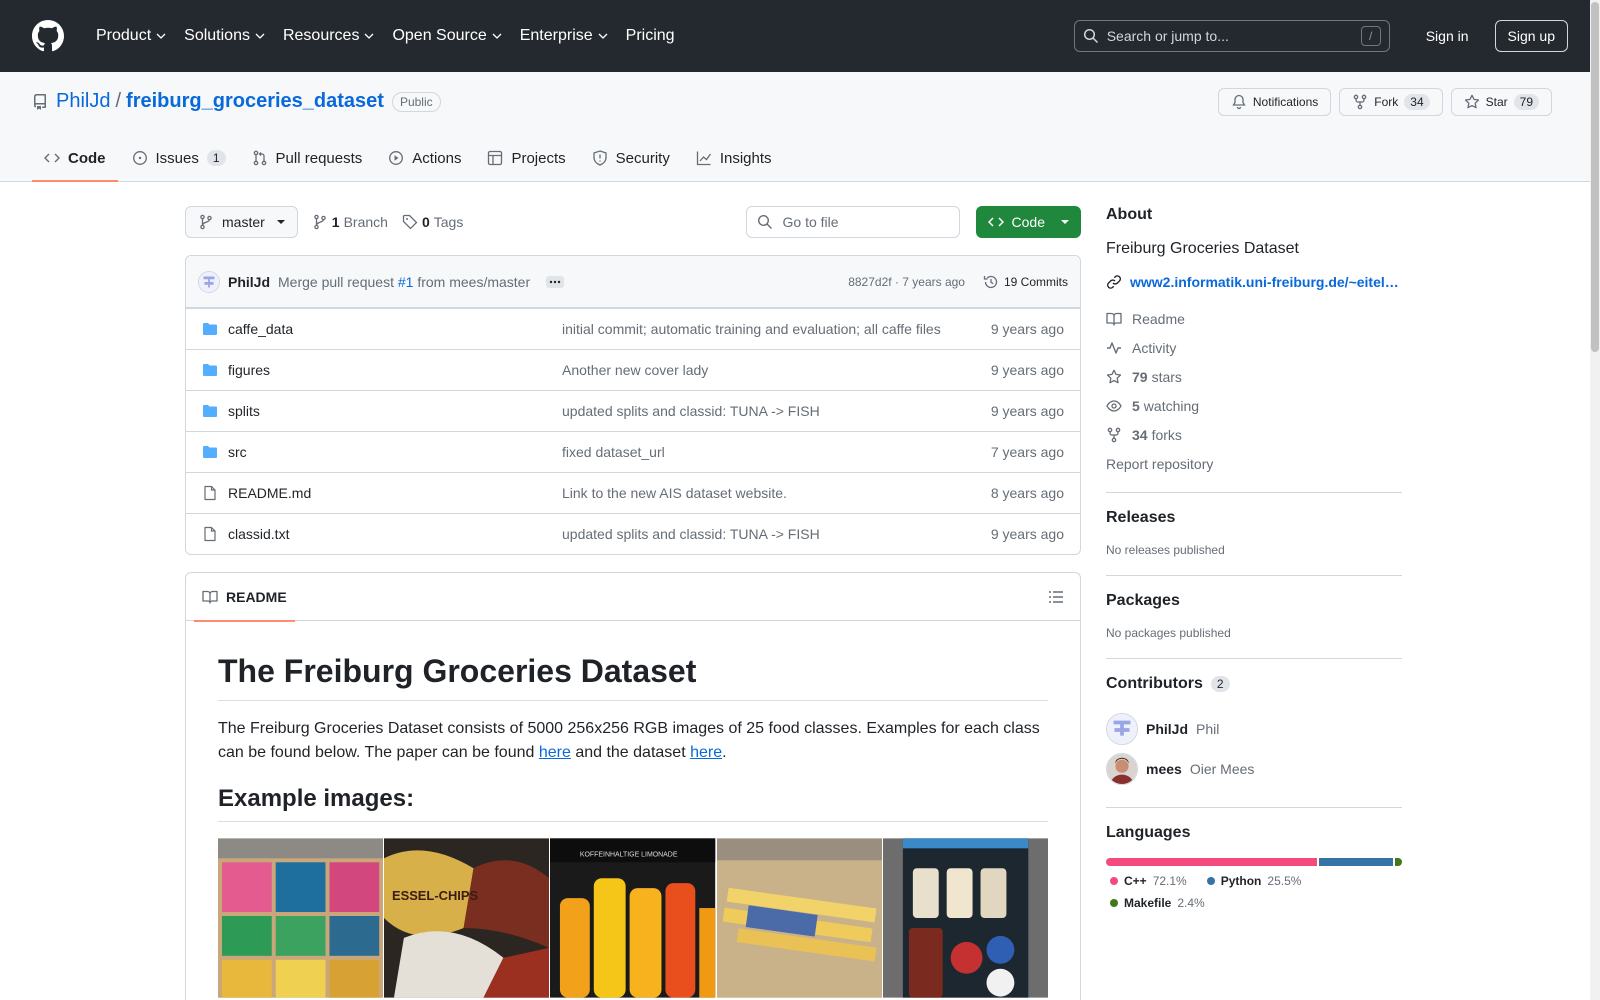 This screenshot has width=1600, height=1000. I want to click on file-commit-message: Link to the new AIS dataset website., so click(776, 493).